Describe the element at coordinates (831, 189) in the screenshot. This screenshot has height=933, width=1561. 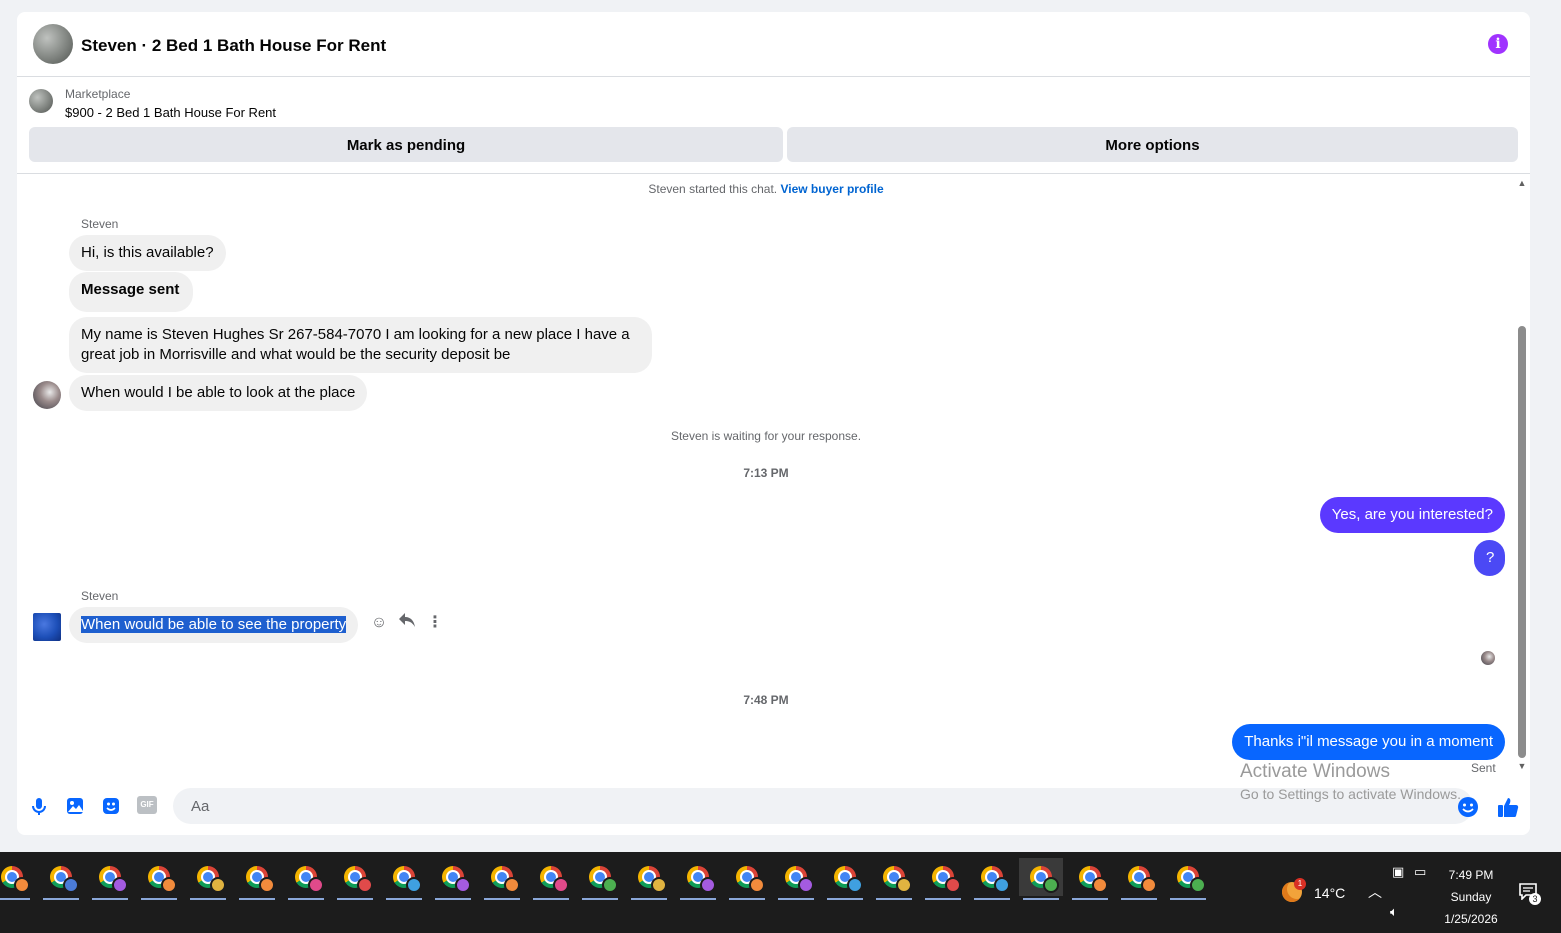
I see `view-buyer-profile-link: View buyer profile` at that location.